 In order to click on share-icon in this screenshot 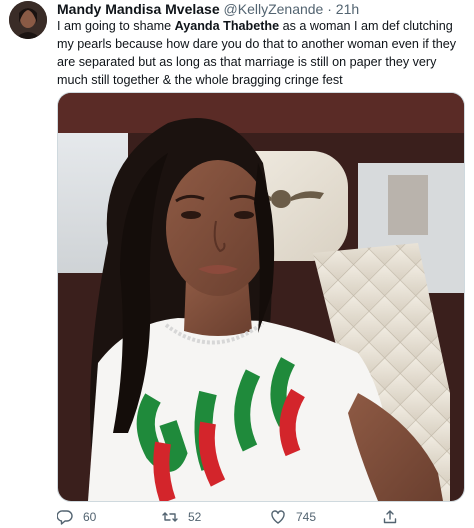, I will do `click(390, 517)`.